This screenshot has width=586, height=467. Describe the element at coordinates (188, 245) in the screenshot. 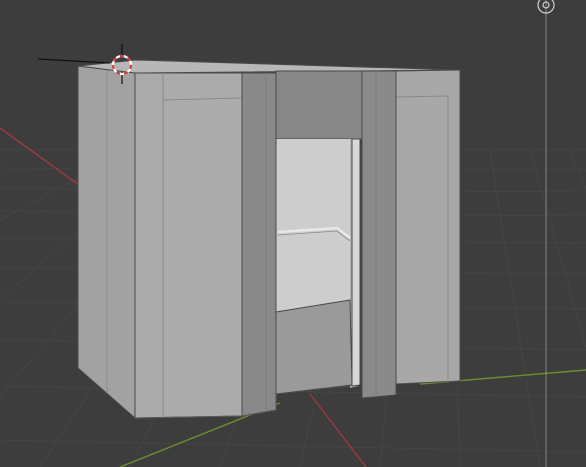

I see `front-panel-left` at that location.